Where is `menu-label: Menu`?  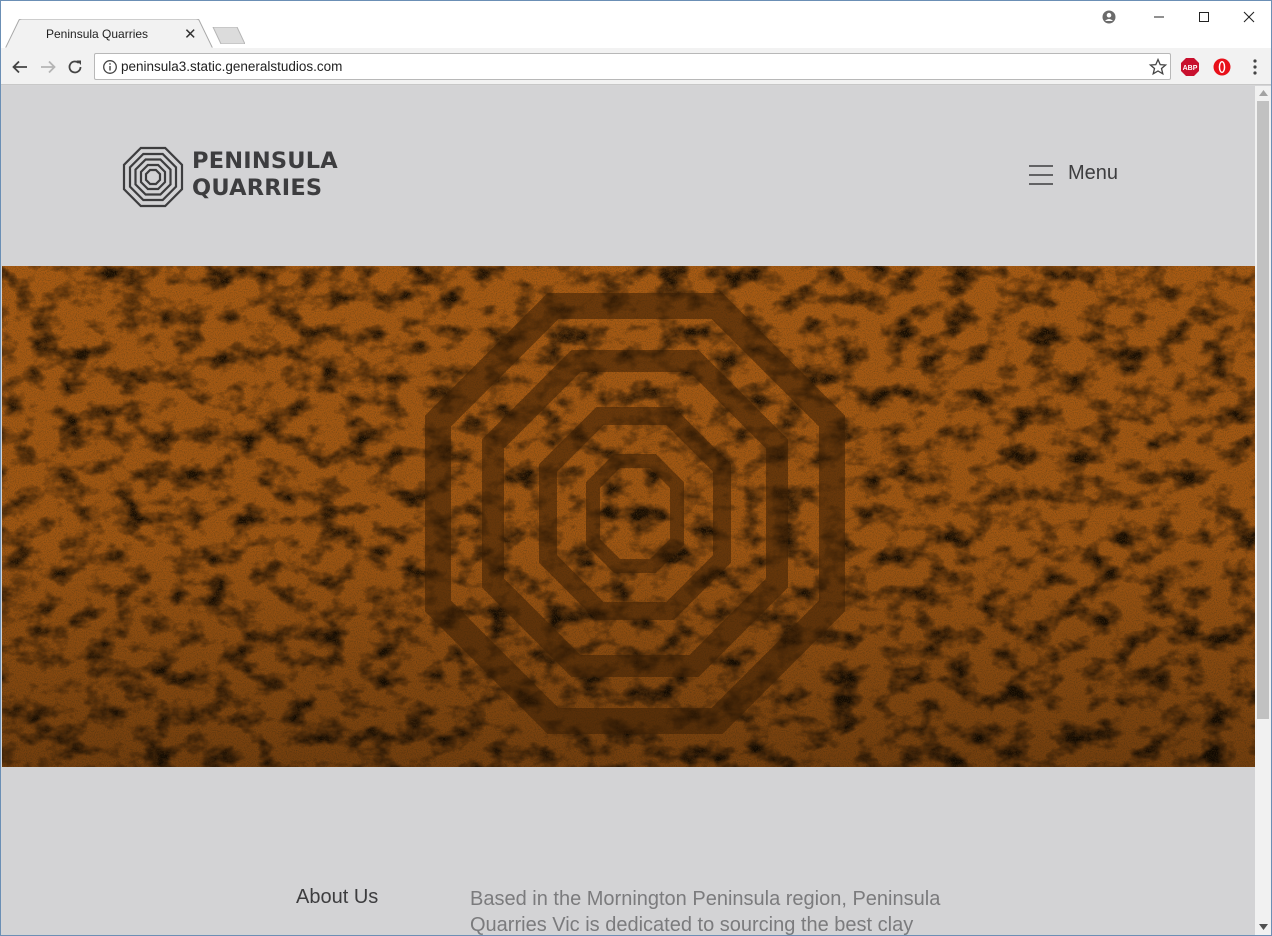 menu-label: Menu is located at coordinates (1093, 173).